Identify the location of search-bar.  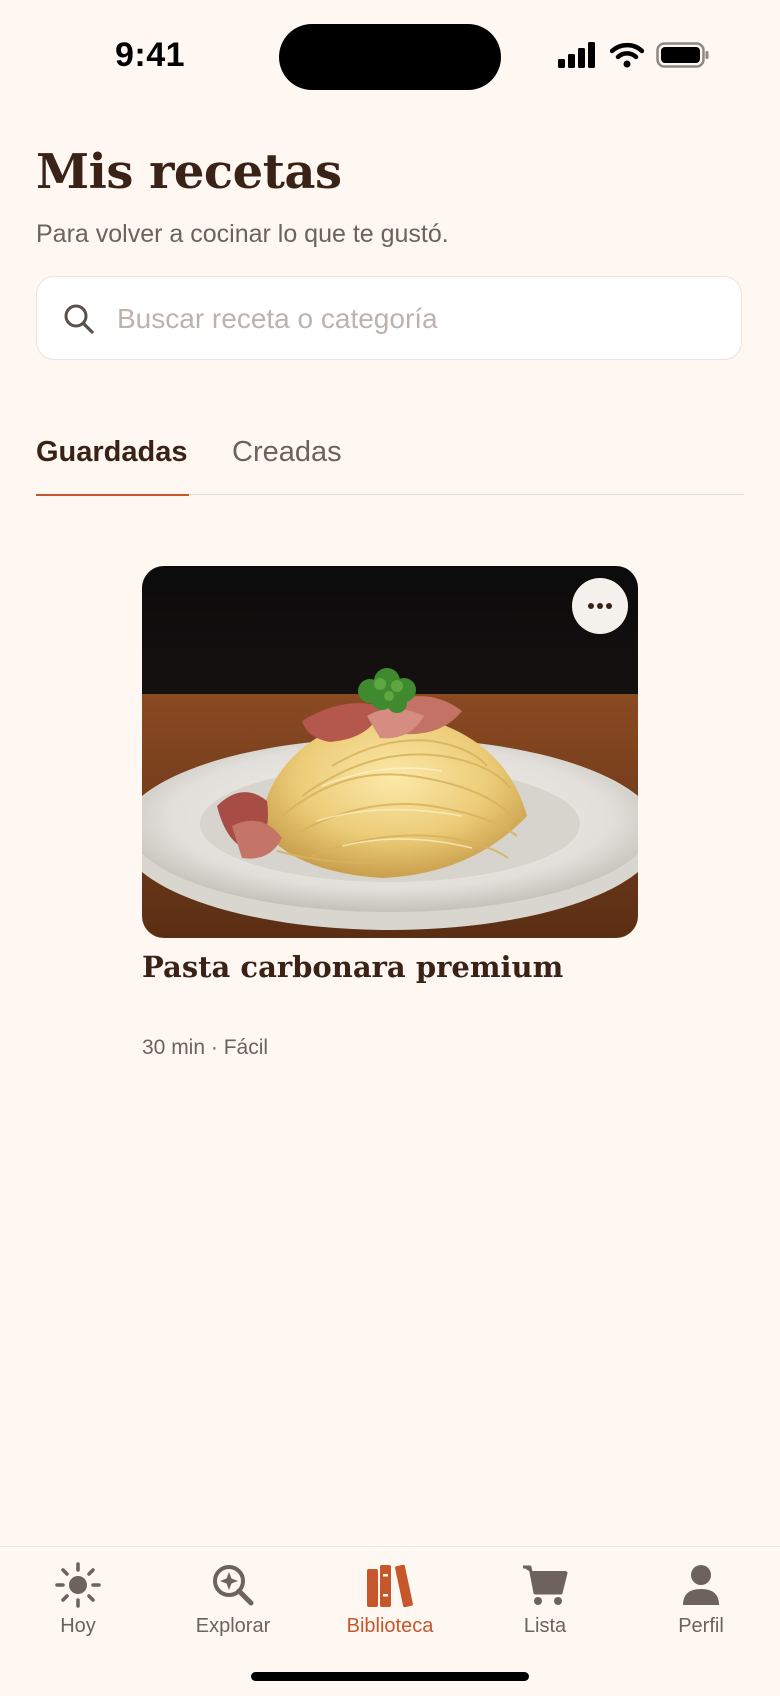
(389, 318).